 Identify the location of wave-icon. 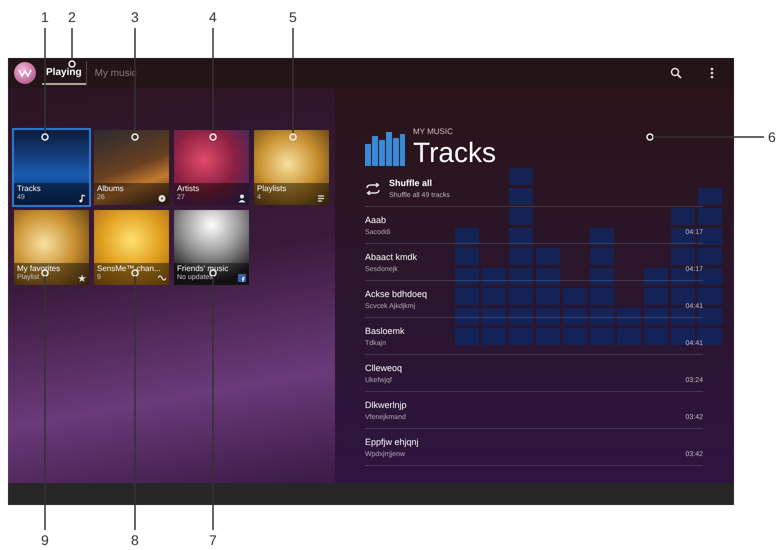
(162, 278).